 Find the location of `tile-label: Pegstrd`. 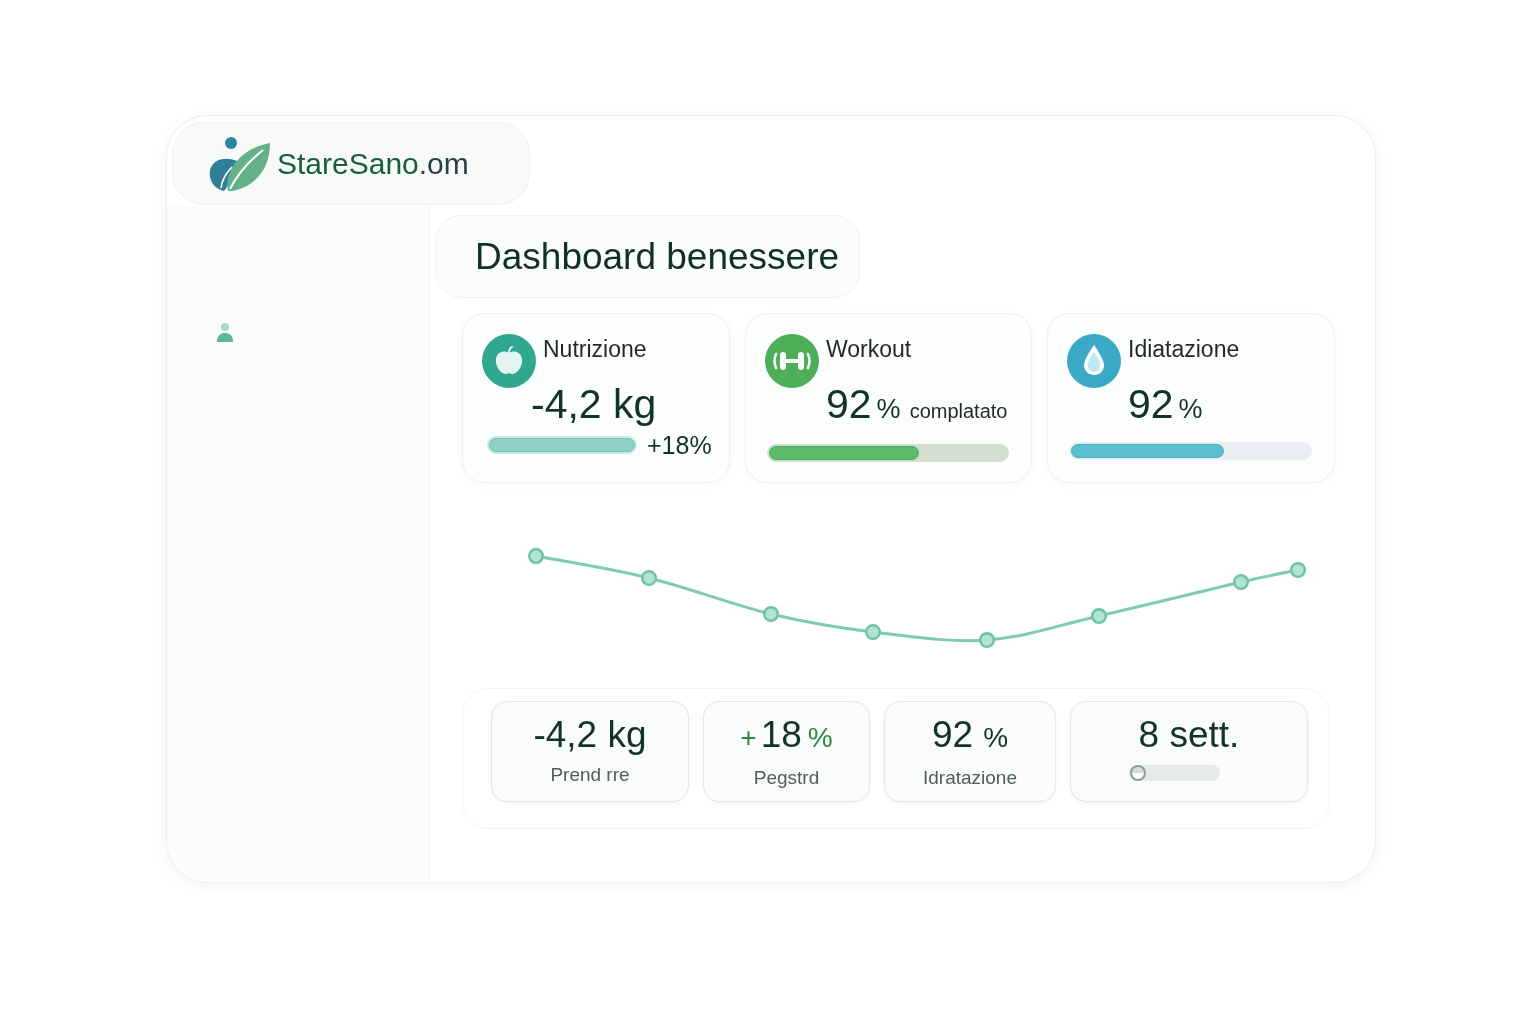

tile-label: Pegstrd is located at coordinates (786, 778).